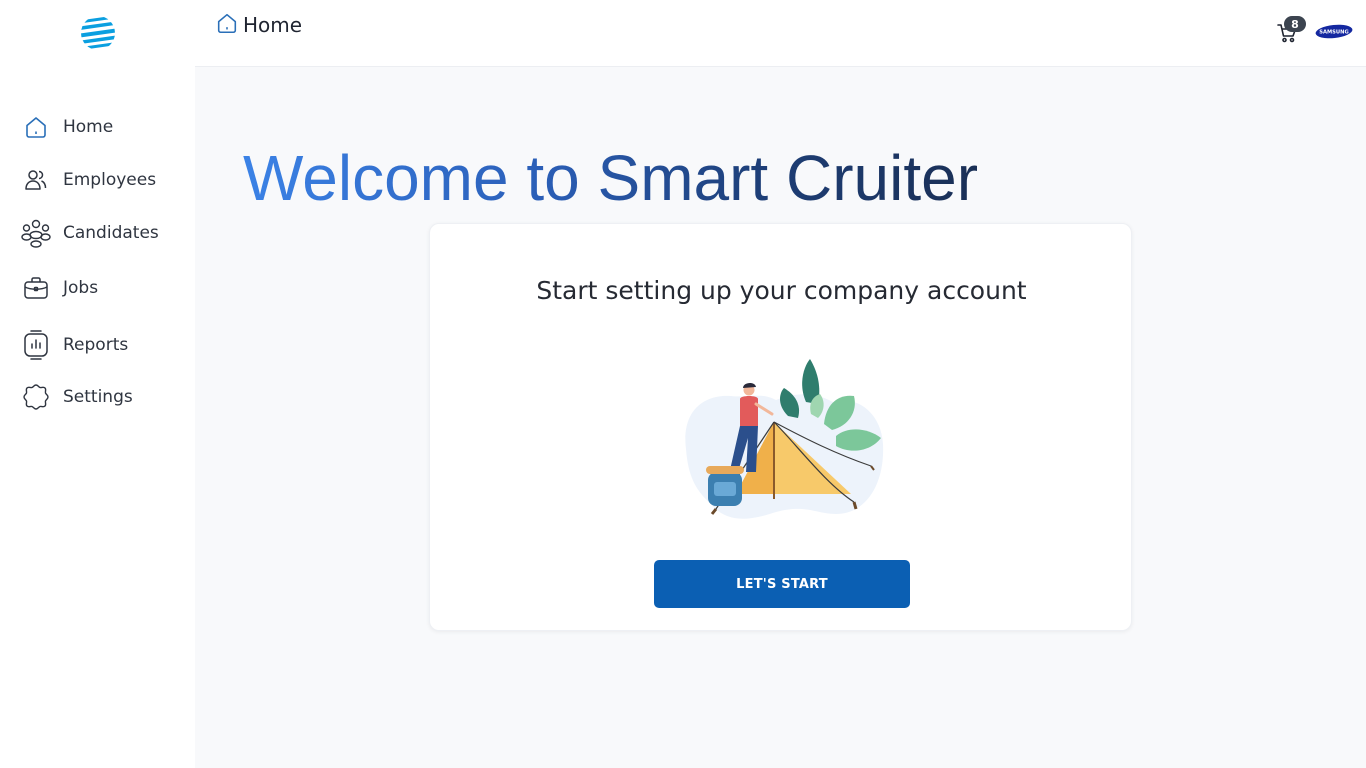 The height and width of the screenshot is (768, 1366). I want to click on sidebar-item-jobs: Jobs, so click(58, 288).